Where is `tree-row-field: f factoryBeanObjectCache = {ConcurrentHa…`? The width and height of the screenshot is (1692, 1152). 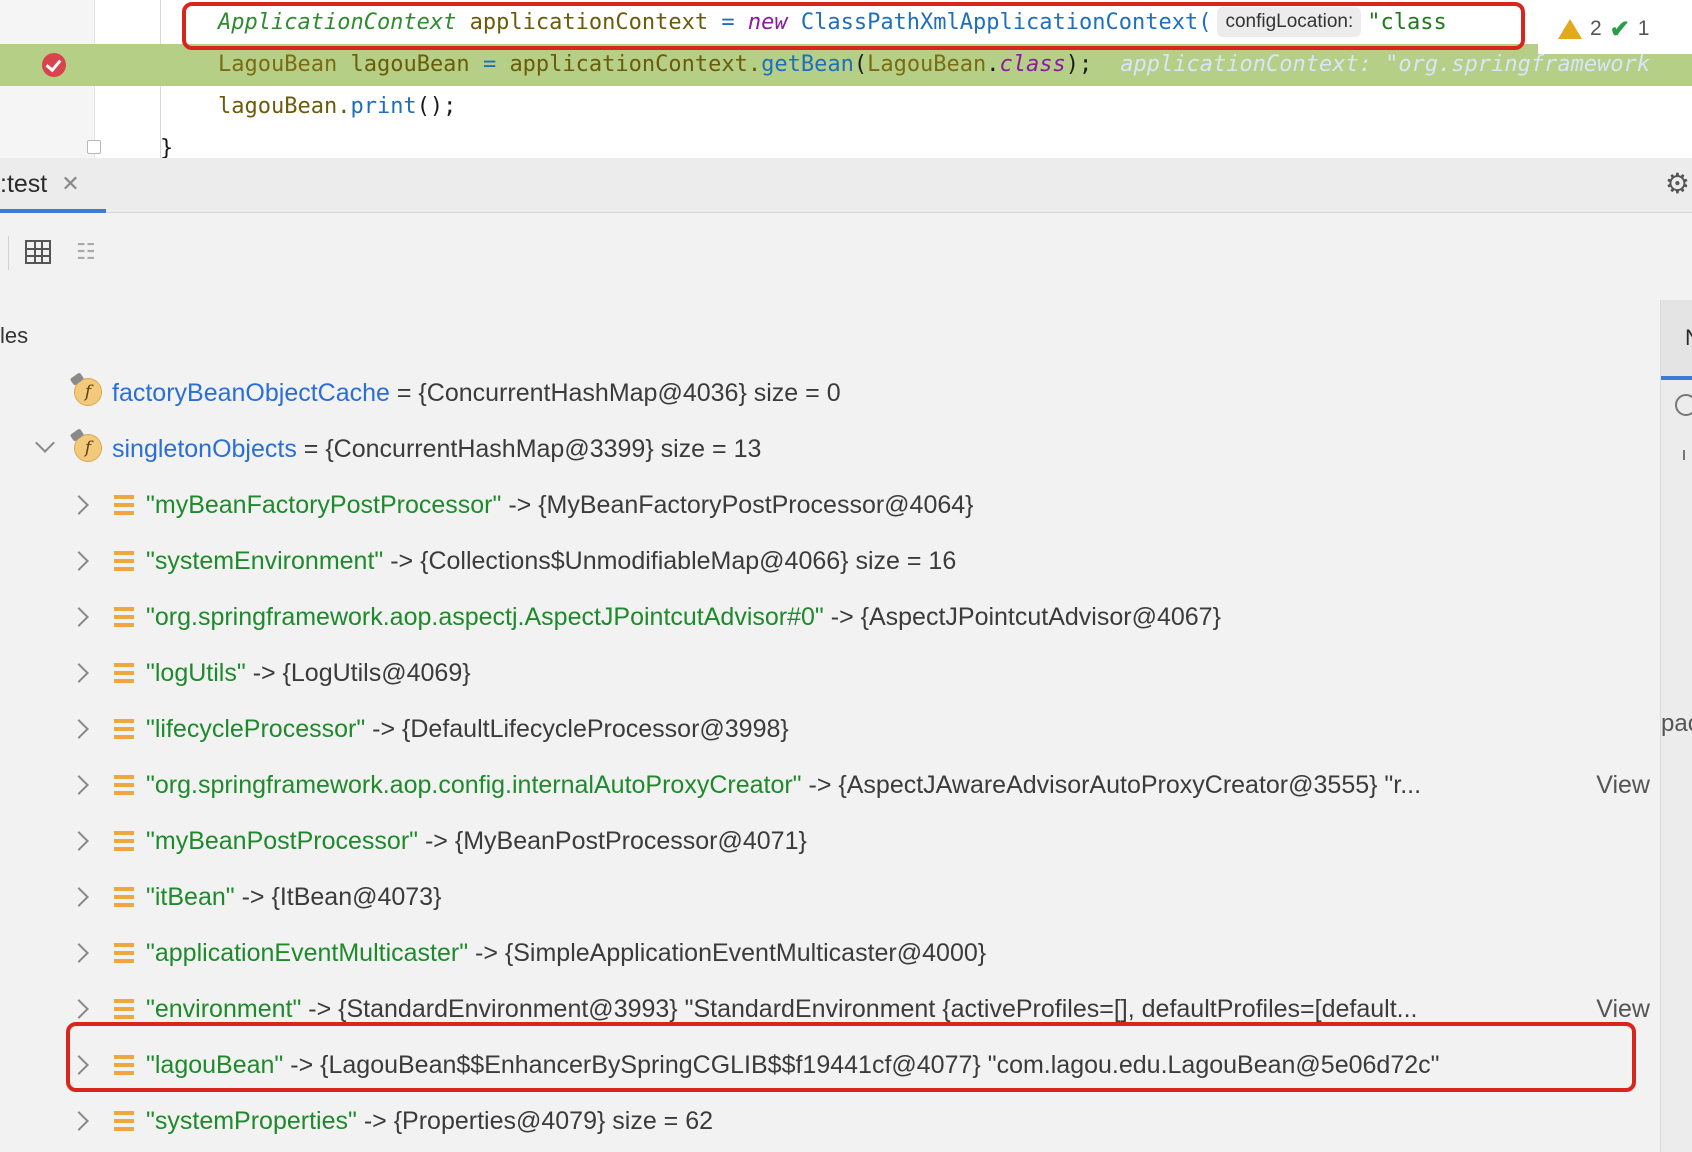 tree-row-field: f factoryBeanObjectCache = {ConcurrentHa… is located at coordinates (830, 393).